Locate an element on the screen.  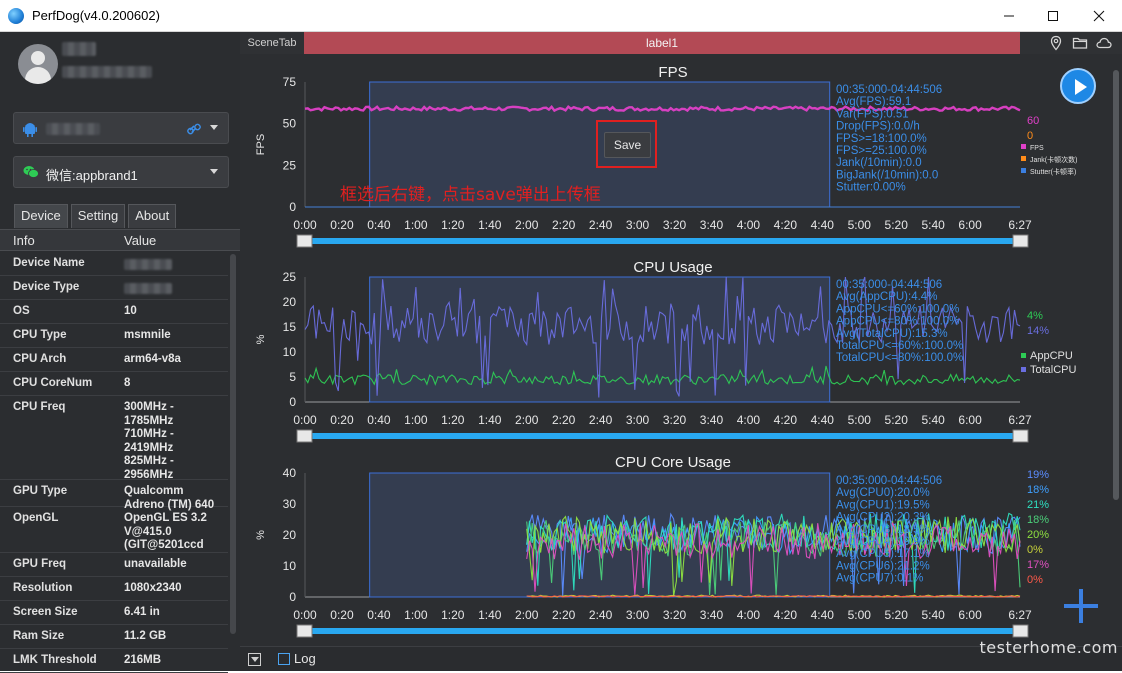
x-tick-label: 5:20 is located at coordinates (897, 225).